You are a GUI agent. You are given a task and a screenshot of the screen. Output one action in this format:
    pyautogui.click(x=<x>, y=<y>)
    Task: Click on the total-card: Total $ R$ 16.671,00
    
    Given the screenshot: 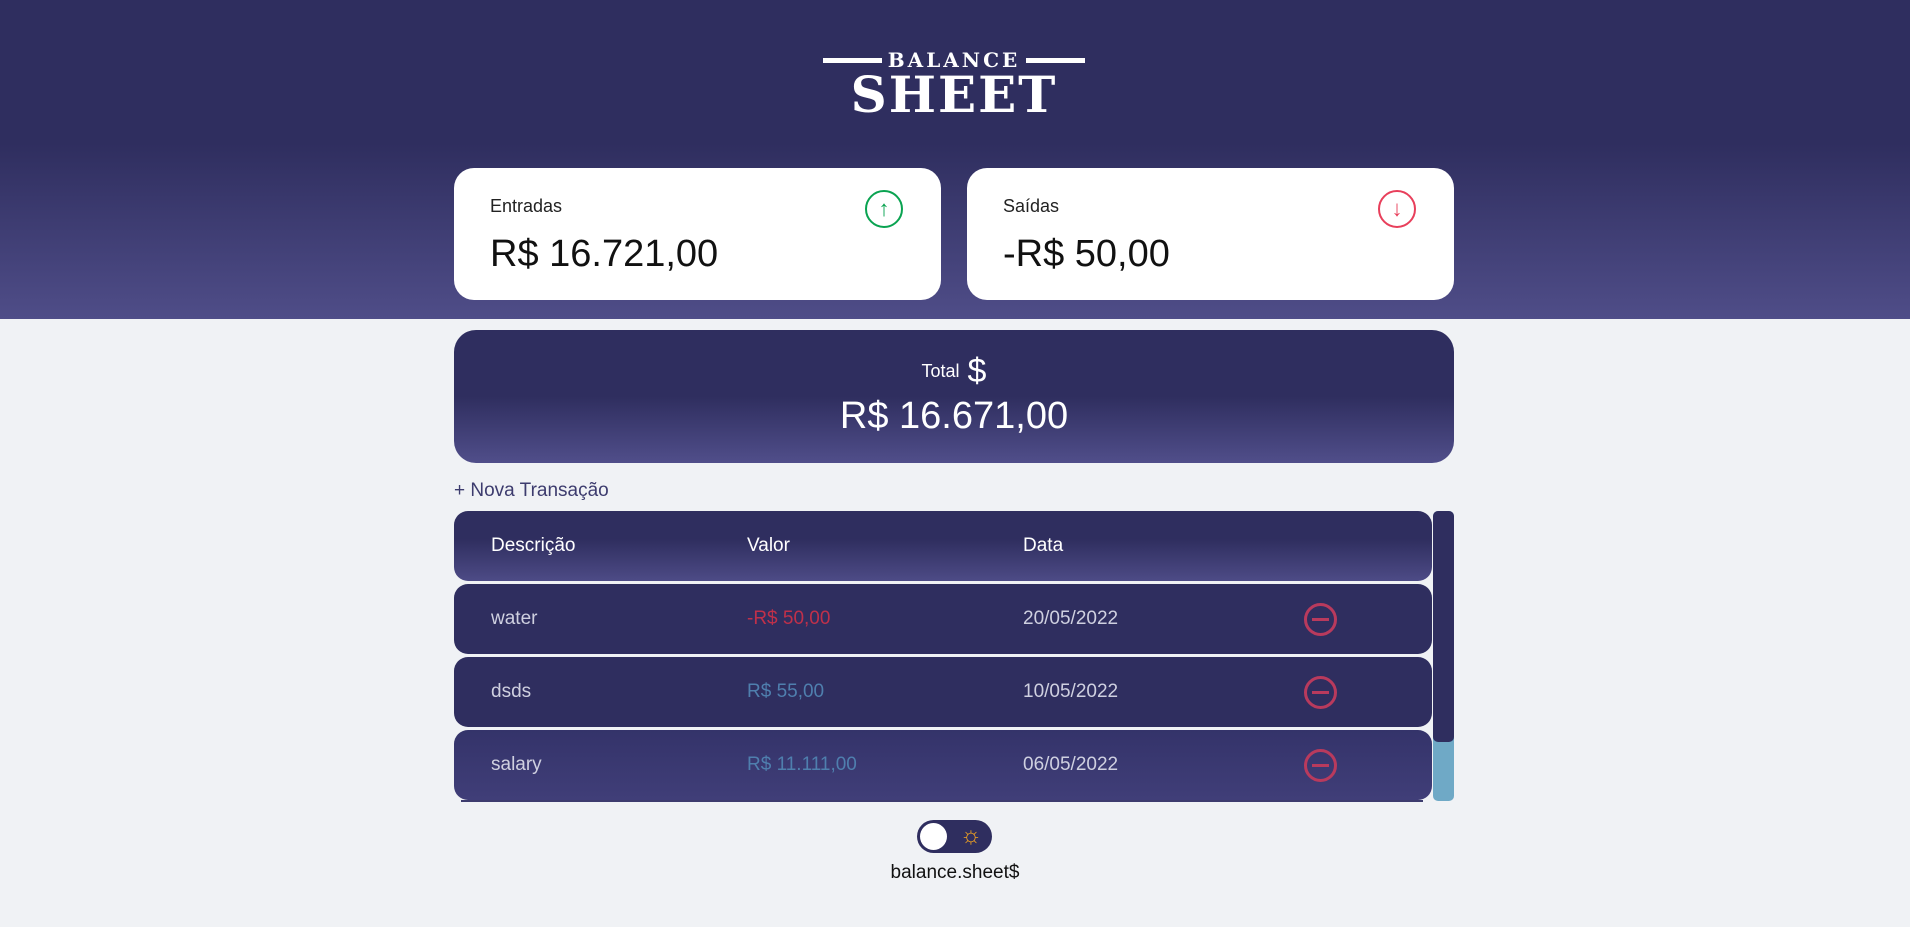 What is the action you would take?
    pyautogui.click(x=954, y=396)
    